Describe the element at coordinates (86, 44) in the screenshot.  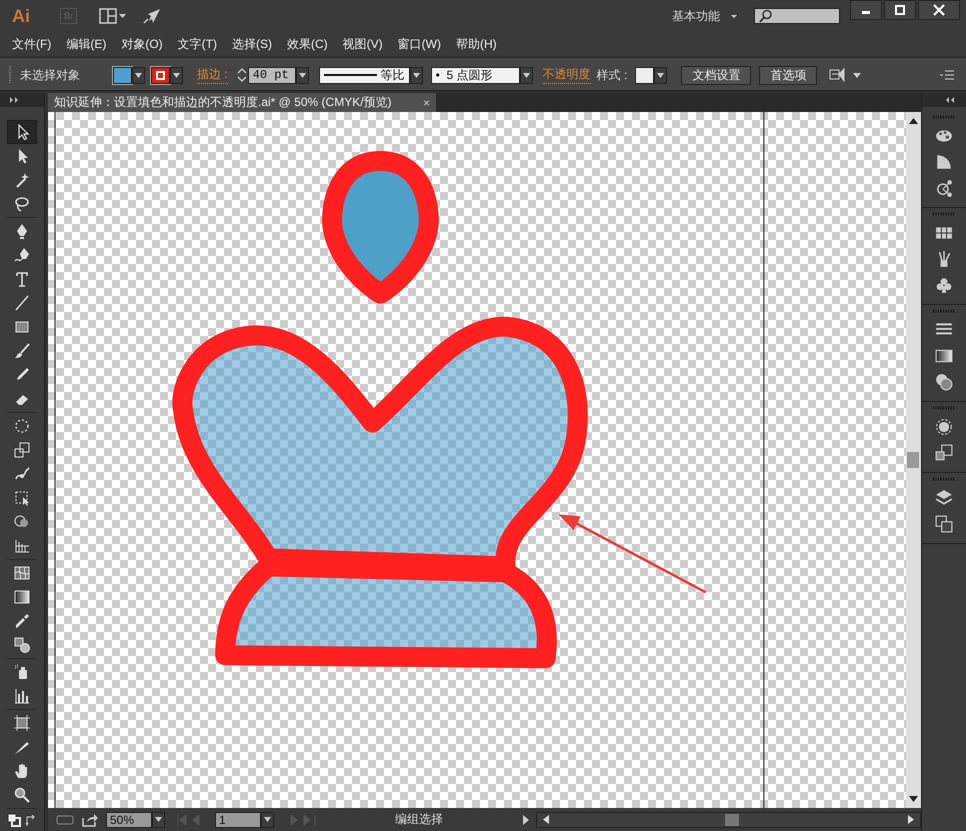
I see `menu-item: 编辑(E)` at that location.